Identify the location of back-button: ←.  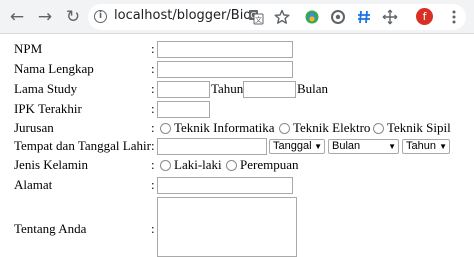
(17, 17).